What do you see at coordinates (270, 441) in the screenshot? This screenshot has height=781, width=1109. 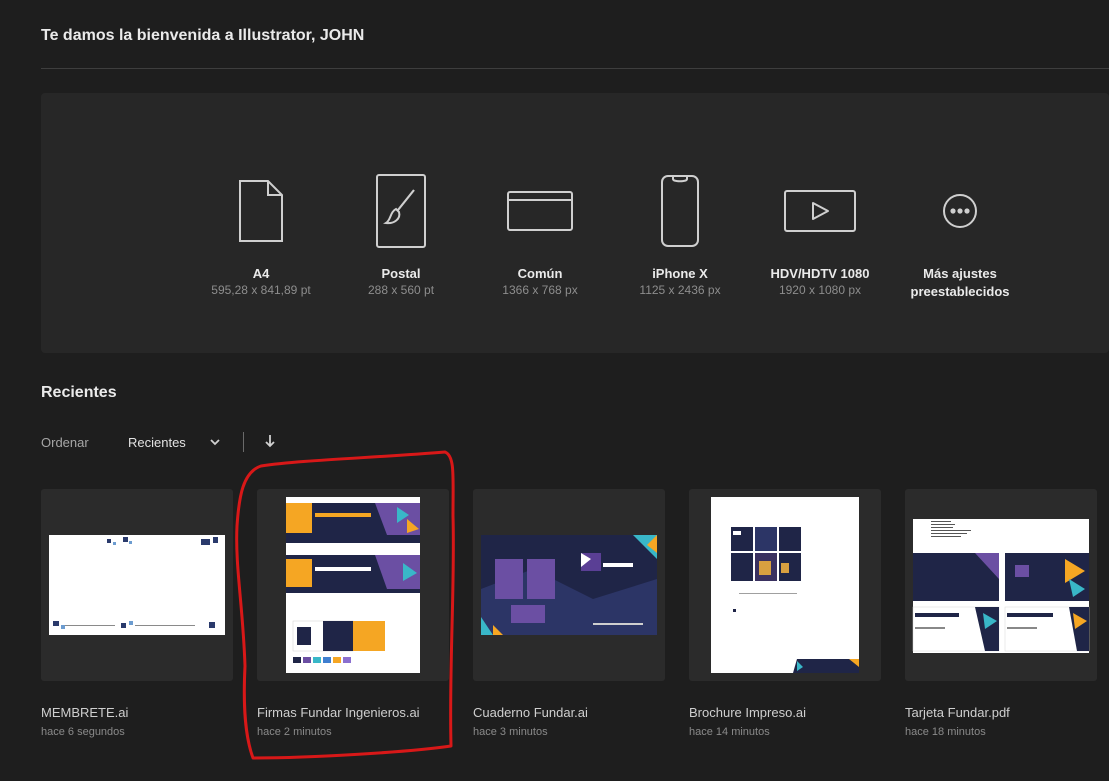 I see `sort-direction-arrow-icon` at bounding box center [270, 441].